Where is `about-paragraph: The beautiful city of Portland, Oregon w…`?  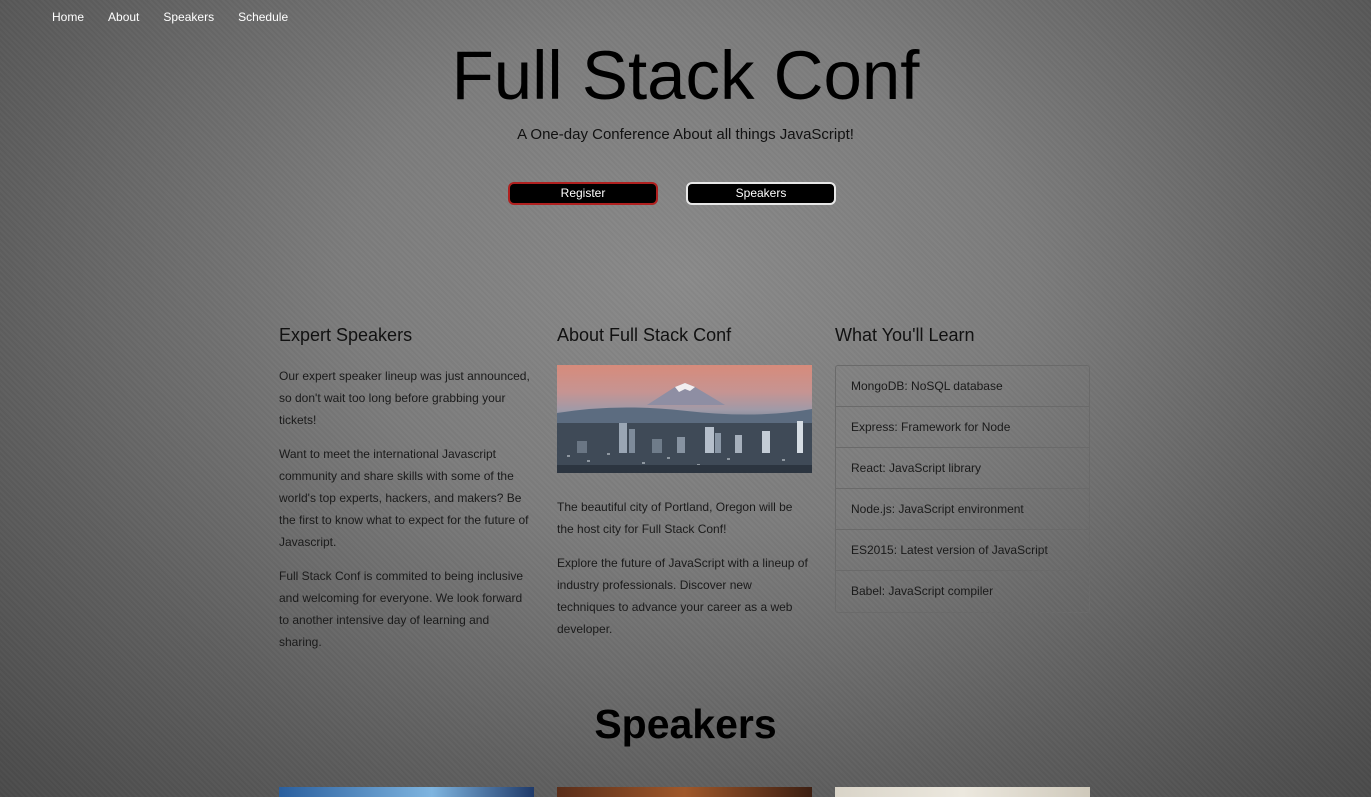
about-paragraph: The beautiful city of Portland, Oregon w… is located at coordinates (675, 518).